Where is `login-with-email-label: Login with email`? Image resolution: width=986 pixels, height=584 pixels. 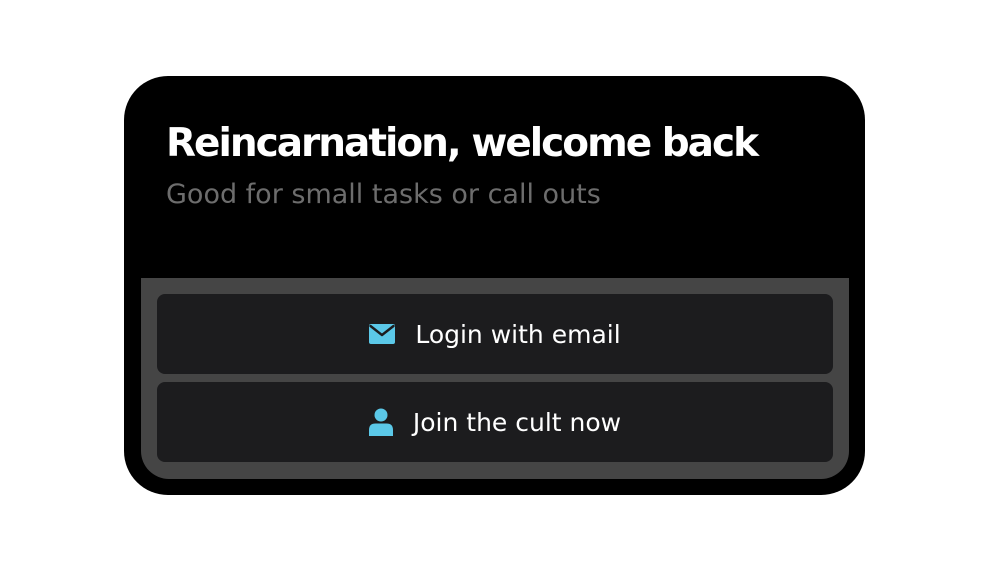 login-with-email-label: Login with email is located at coordinates (518, 334).